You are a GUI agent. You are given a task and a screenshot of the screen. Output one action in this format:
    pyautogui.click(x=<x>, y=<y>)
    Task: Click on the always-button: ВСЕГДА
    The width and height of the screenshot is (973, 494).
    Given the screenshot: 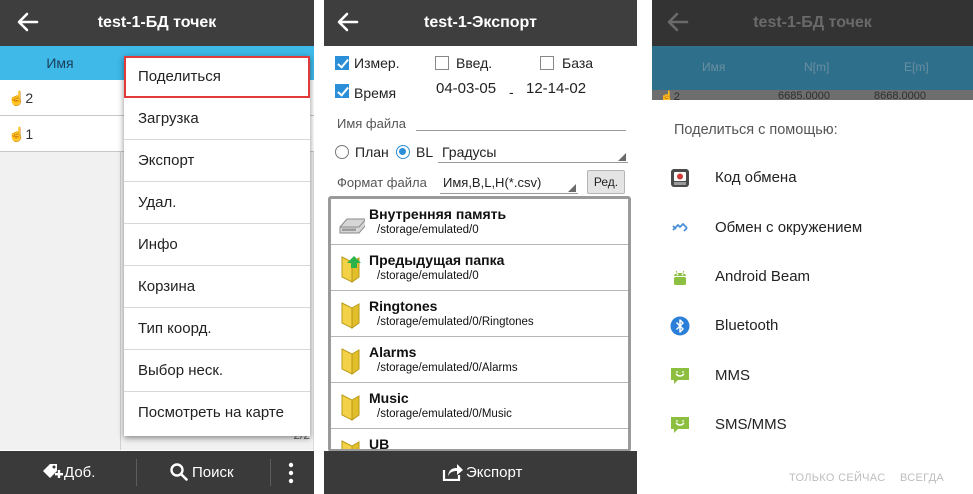 What is the action you would take?
    pyautogui.click(x=922, y=478)
    